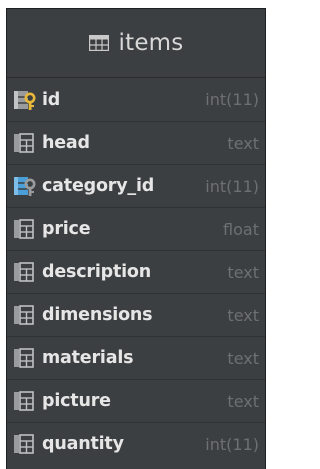  I want to click on column-name: category_id, so click(98, 186).